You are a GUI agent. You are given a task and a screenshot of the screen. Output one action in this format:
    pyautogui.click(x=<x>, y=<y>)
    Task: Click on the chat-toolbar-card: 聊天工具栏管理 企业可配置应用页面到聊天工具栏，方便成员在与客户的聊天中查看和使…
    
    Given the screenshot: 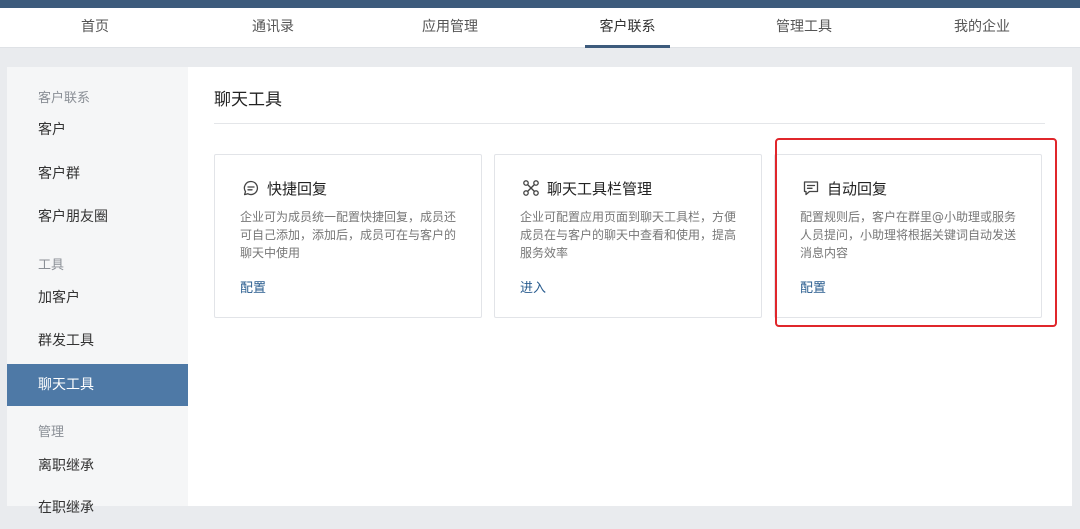 What is the action you would take?
    pyautogui.click(x=628, y=236)
    